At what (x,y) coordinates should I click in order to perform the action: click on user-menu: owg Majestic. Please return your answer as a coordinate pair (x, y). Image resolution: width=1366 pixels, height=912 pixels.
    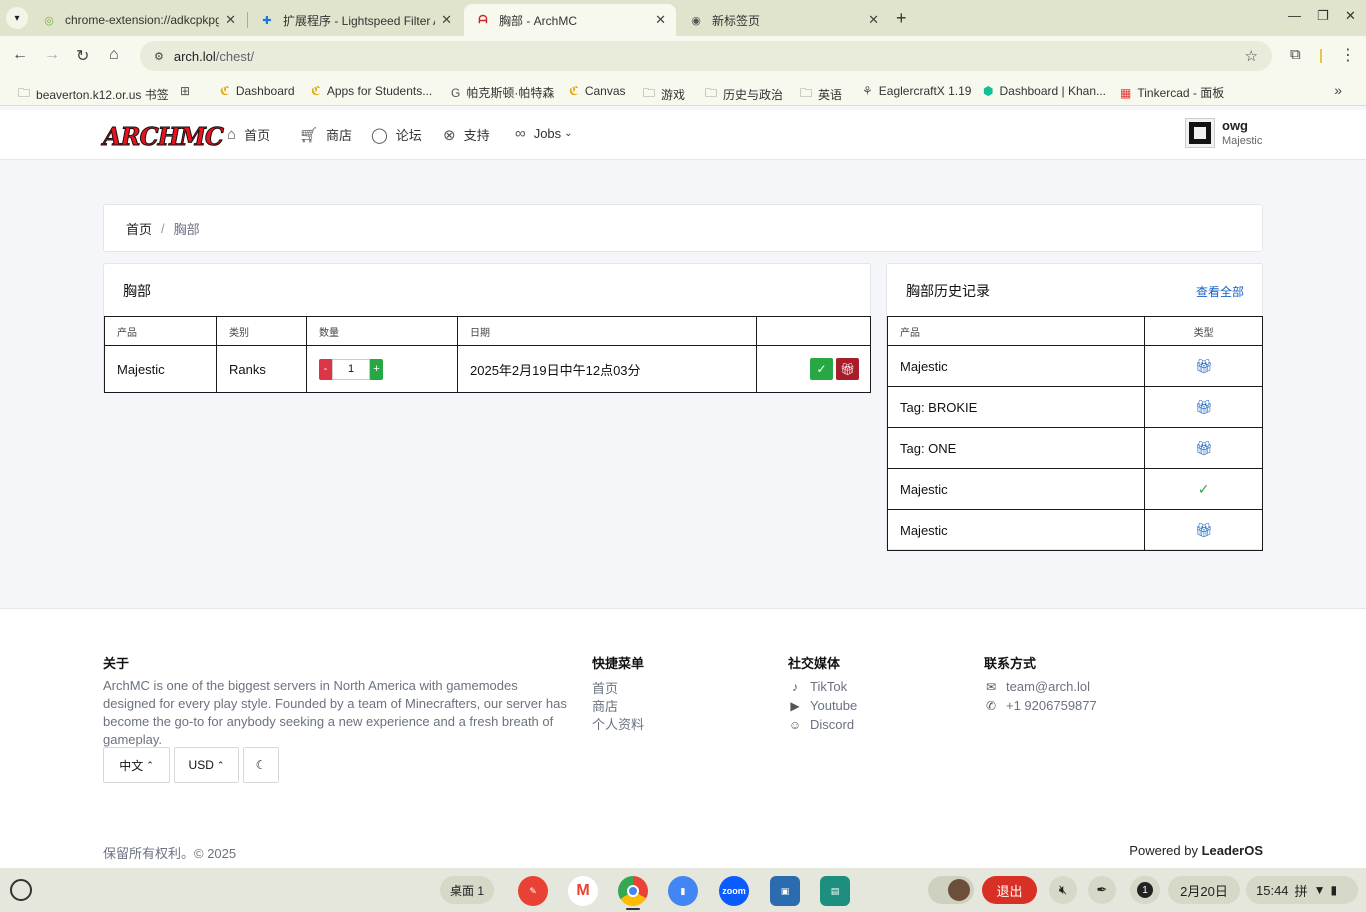
    Looking at the image, I should click on (1223, 132).